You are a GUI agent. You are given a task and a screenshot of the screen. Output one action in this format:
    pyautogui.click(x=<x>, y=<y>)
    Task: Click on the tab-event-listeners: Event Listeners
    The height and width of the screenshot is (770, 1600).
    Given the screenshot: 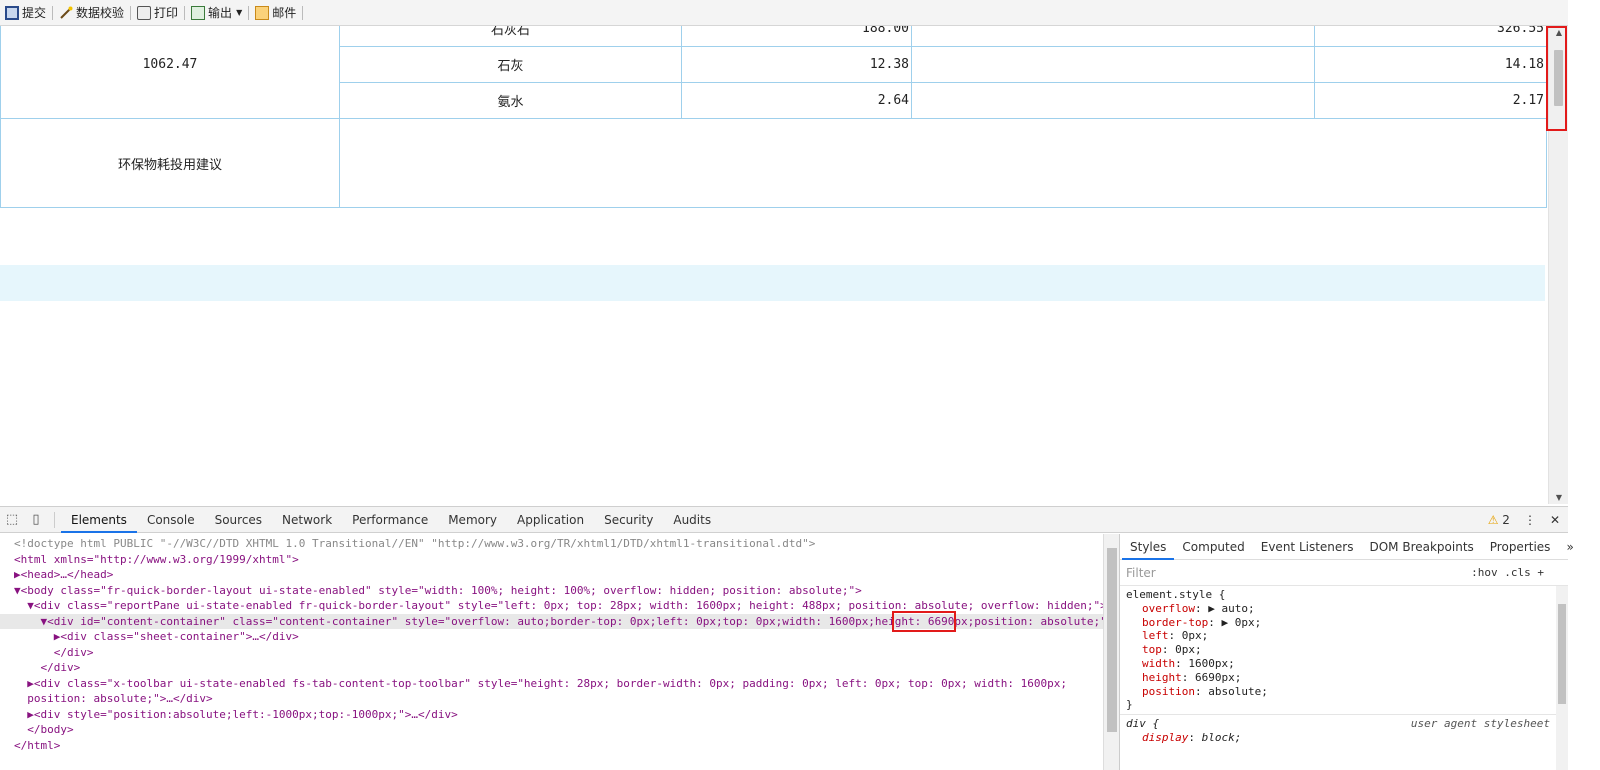 What is the action you would take?
    pyautogui.click(x=1307, y=547)
    